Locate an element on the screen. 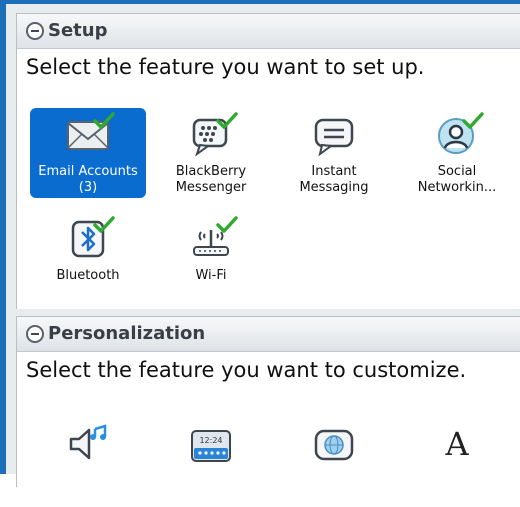 The height and width of the screenshot is (507, 520). setup-item-instant-messaging: Instant Messaging is located at coordinates (334, 153).